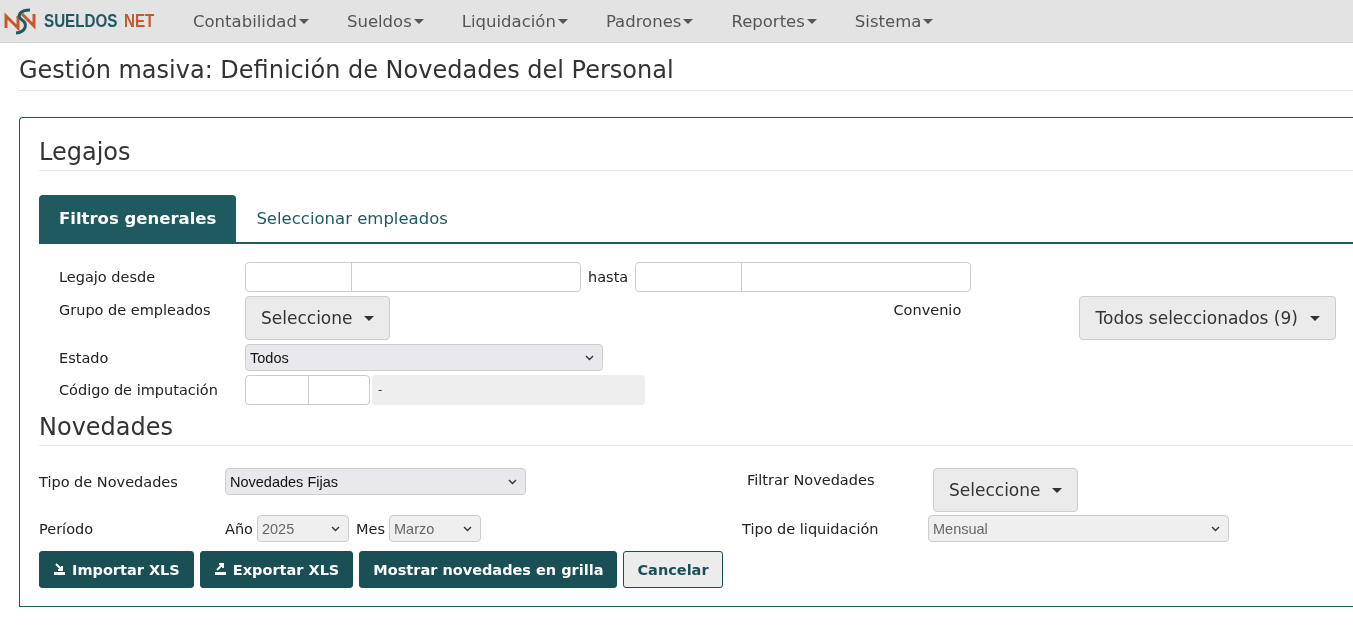 This screenshot has height=637, width=1353. What do you see at coordinates (108, 277) in the screenshot?
I see `field-label: Legajo desde` at bounding box center [108, 277].